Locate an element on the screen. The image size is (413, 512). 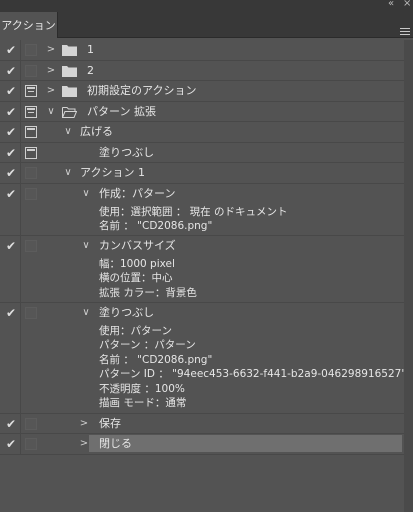
command-label: 作成：パターン is located at coordinates (137, 193).